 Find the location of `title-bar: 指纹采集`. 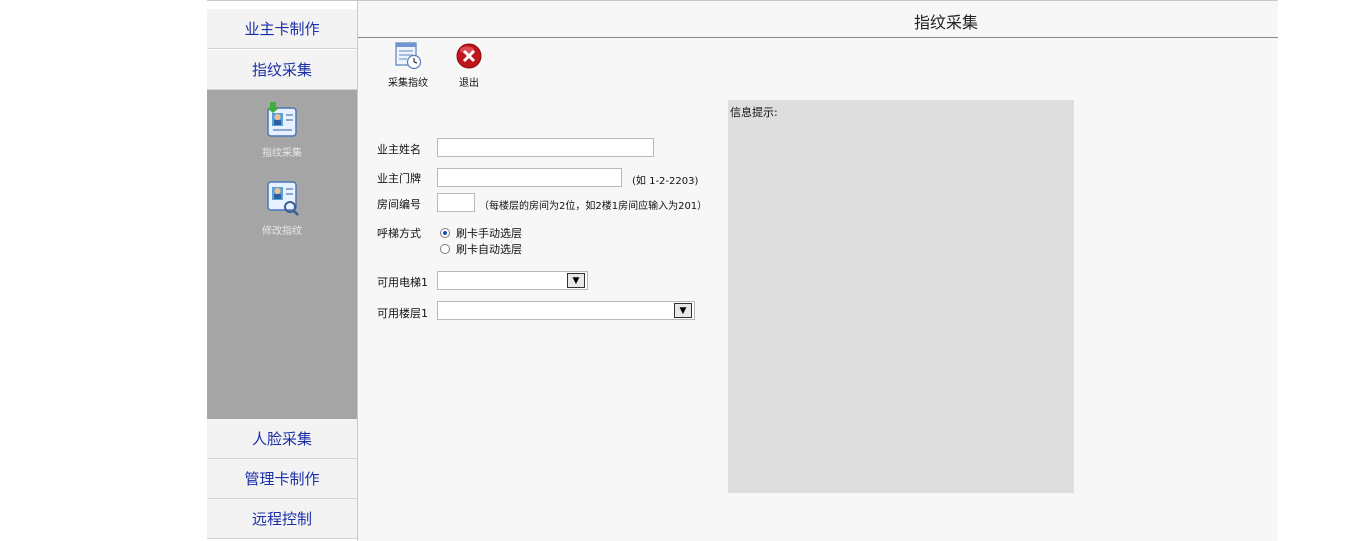

title-bar: 指纹采集 is located at coordinates (818, 19).